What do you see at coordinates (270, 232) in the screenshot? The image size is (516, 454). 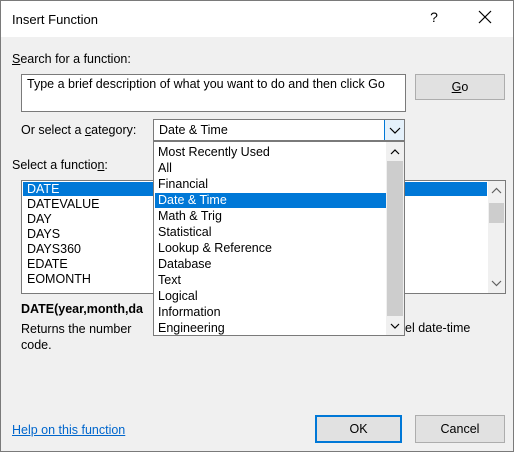 I see `category-option-statistical: Statistical` at bounding box center [270, 232].